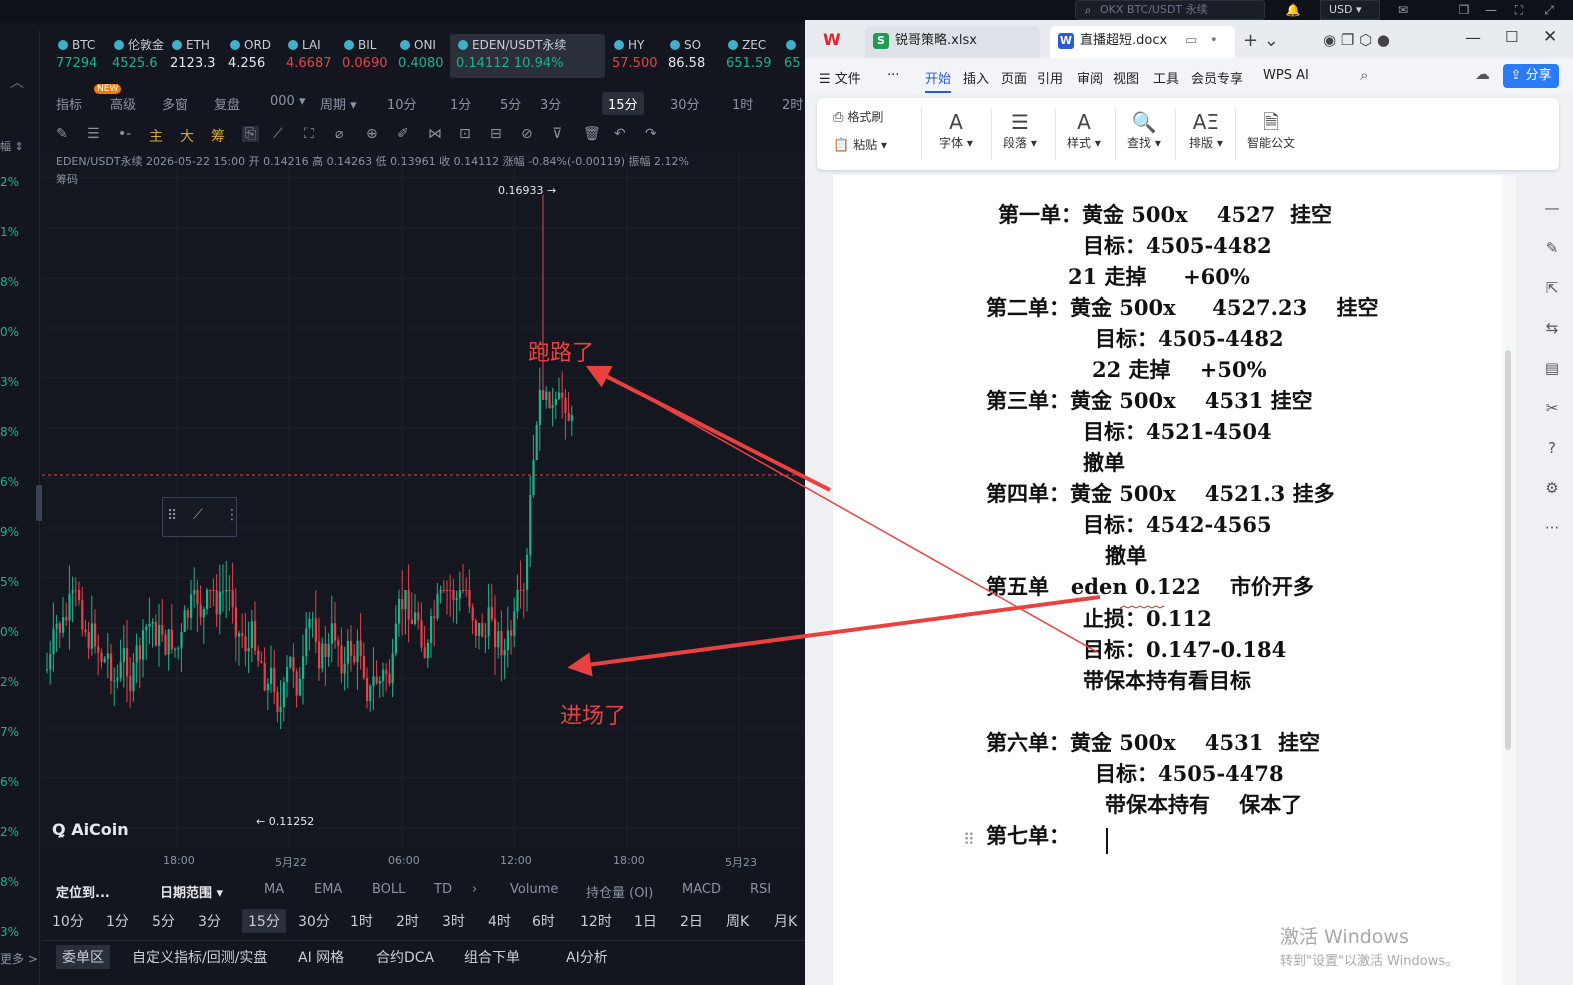 Image resolution: width=1573 pixels, height=985 pixels. I want to click on draw-tool-icon: 大, so click(187, 136).